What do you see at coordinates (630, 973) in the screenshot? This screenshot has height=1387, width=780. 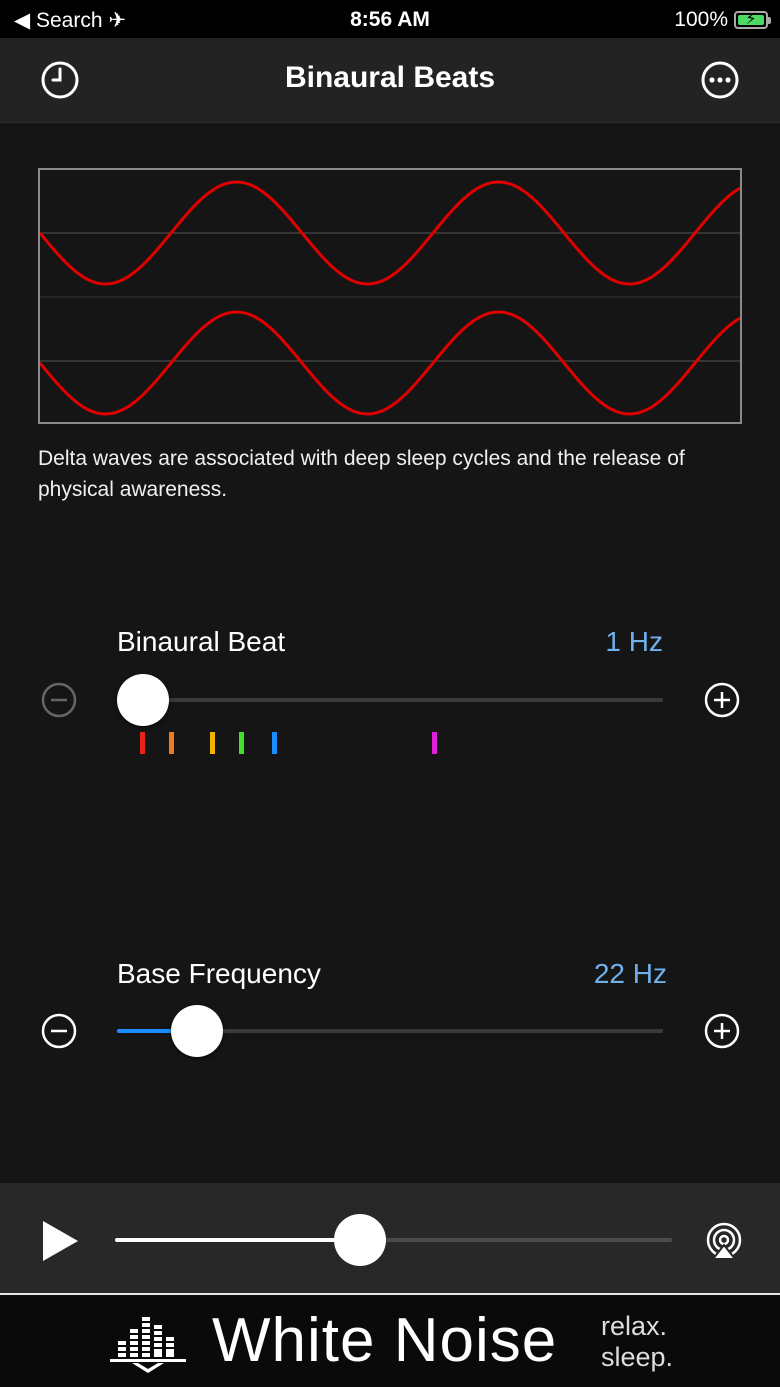 I see `base-frequency-value: 22 Hz` at bounding box center [630, 973].